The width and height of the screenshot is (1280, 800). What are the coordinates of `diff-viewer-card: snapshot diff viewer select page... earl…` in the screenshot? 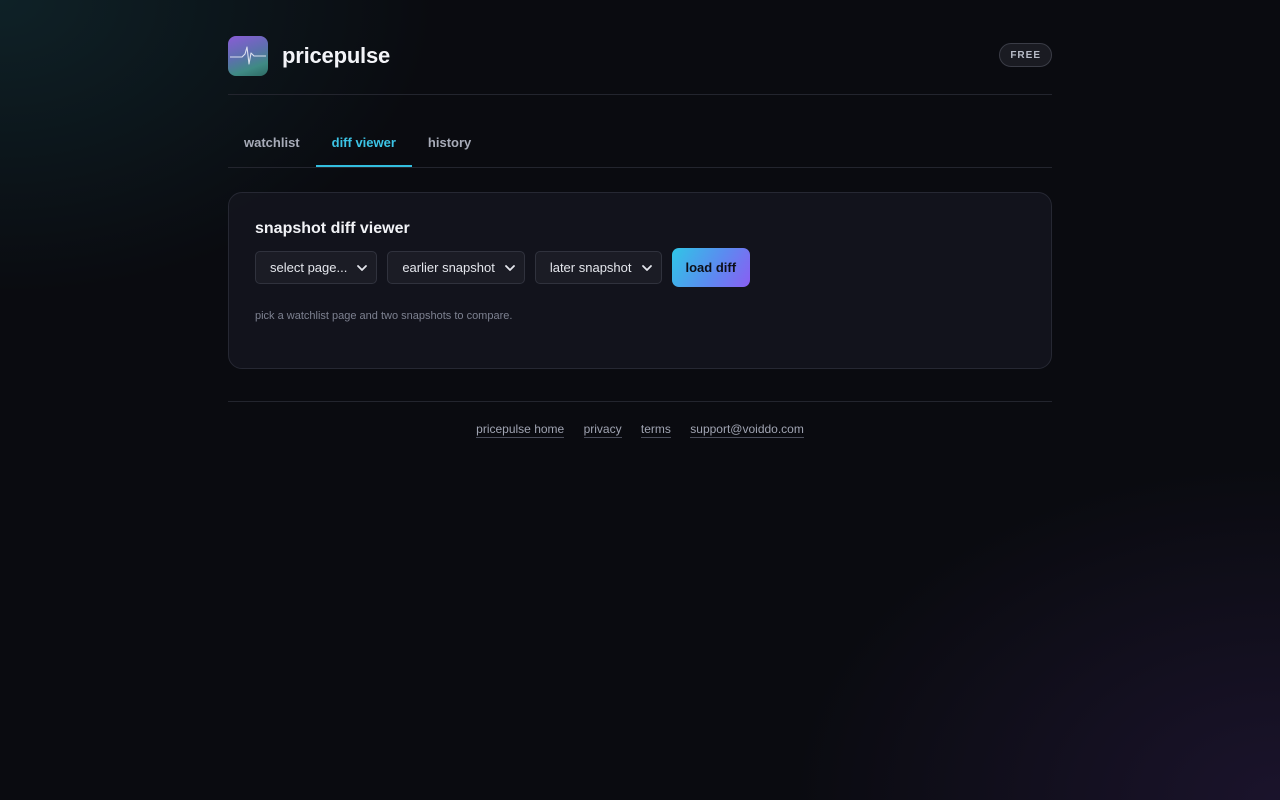 It's located at (640, 280).